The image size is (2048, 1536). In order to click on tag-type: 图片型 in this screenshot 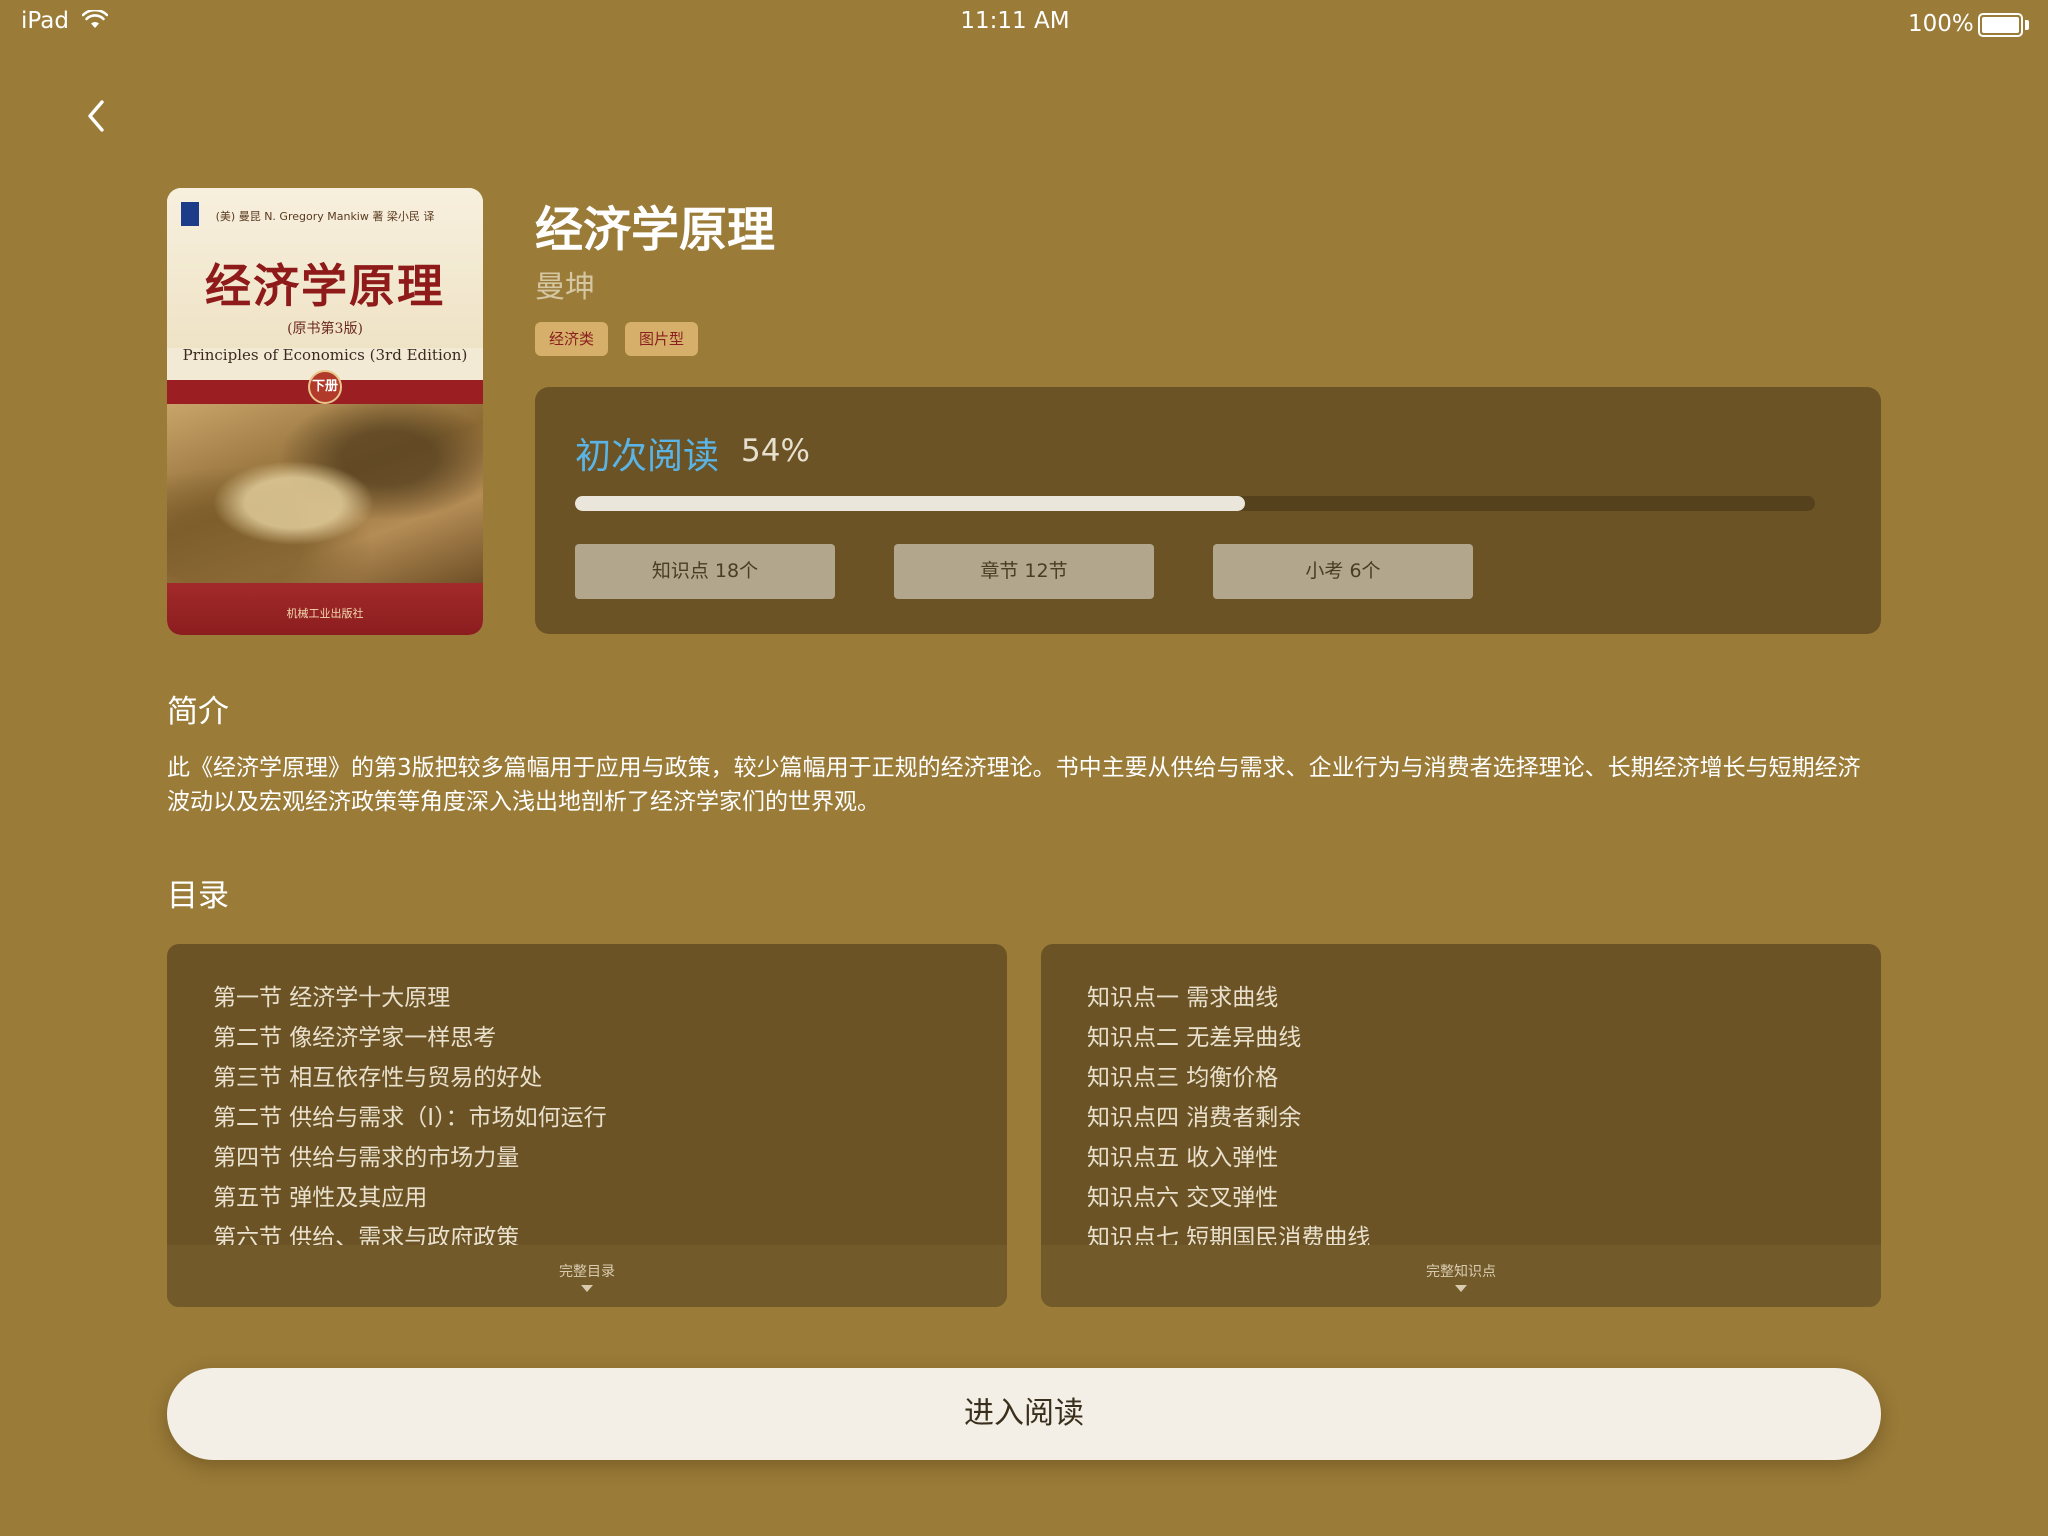, I will do `click(662, 339)`.